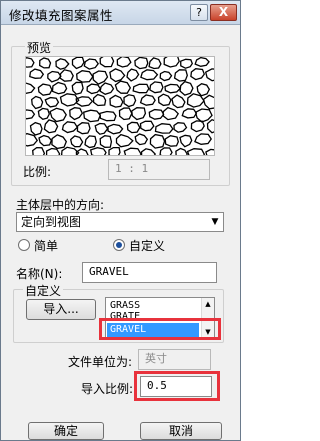 The width and height of the screenshot is (320, 441). Describe the element at coordinates (149, 272) in the screenshot. I see `name-input: GRAVEL` at that location.